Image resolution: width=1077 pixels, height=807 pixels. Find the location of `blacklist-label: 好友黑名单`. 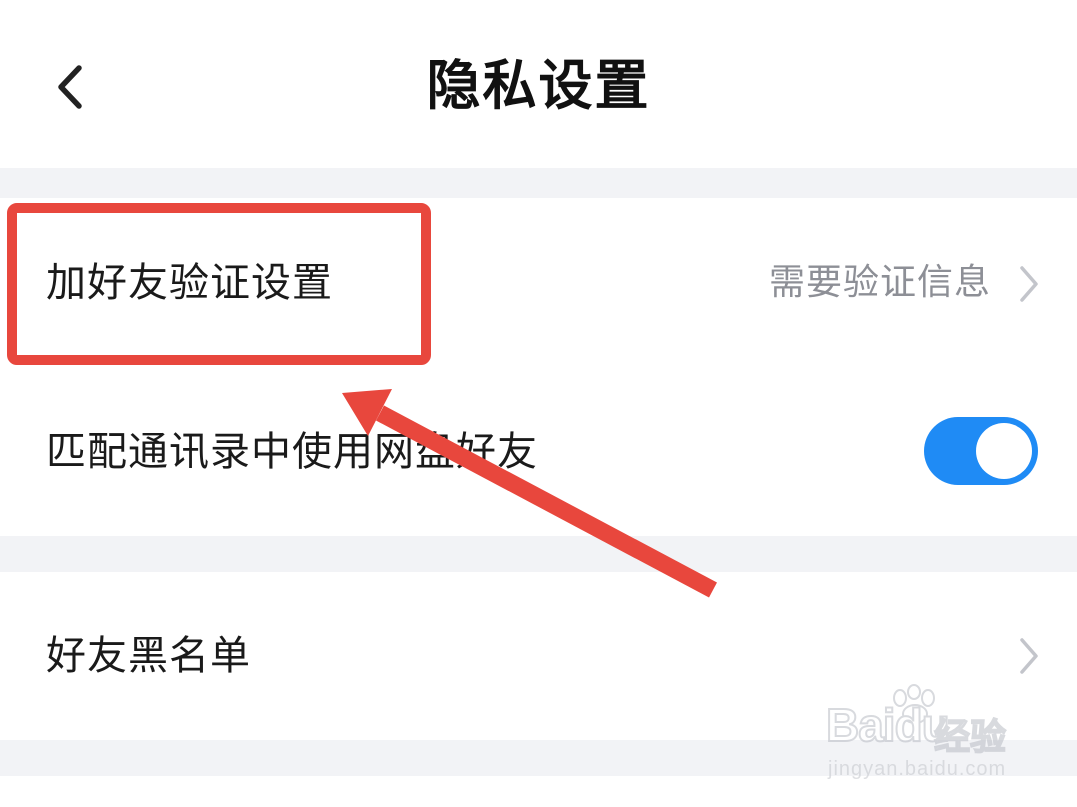

blacklist-label: 好友黑名单 is located at coordinates (148, 656).